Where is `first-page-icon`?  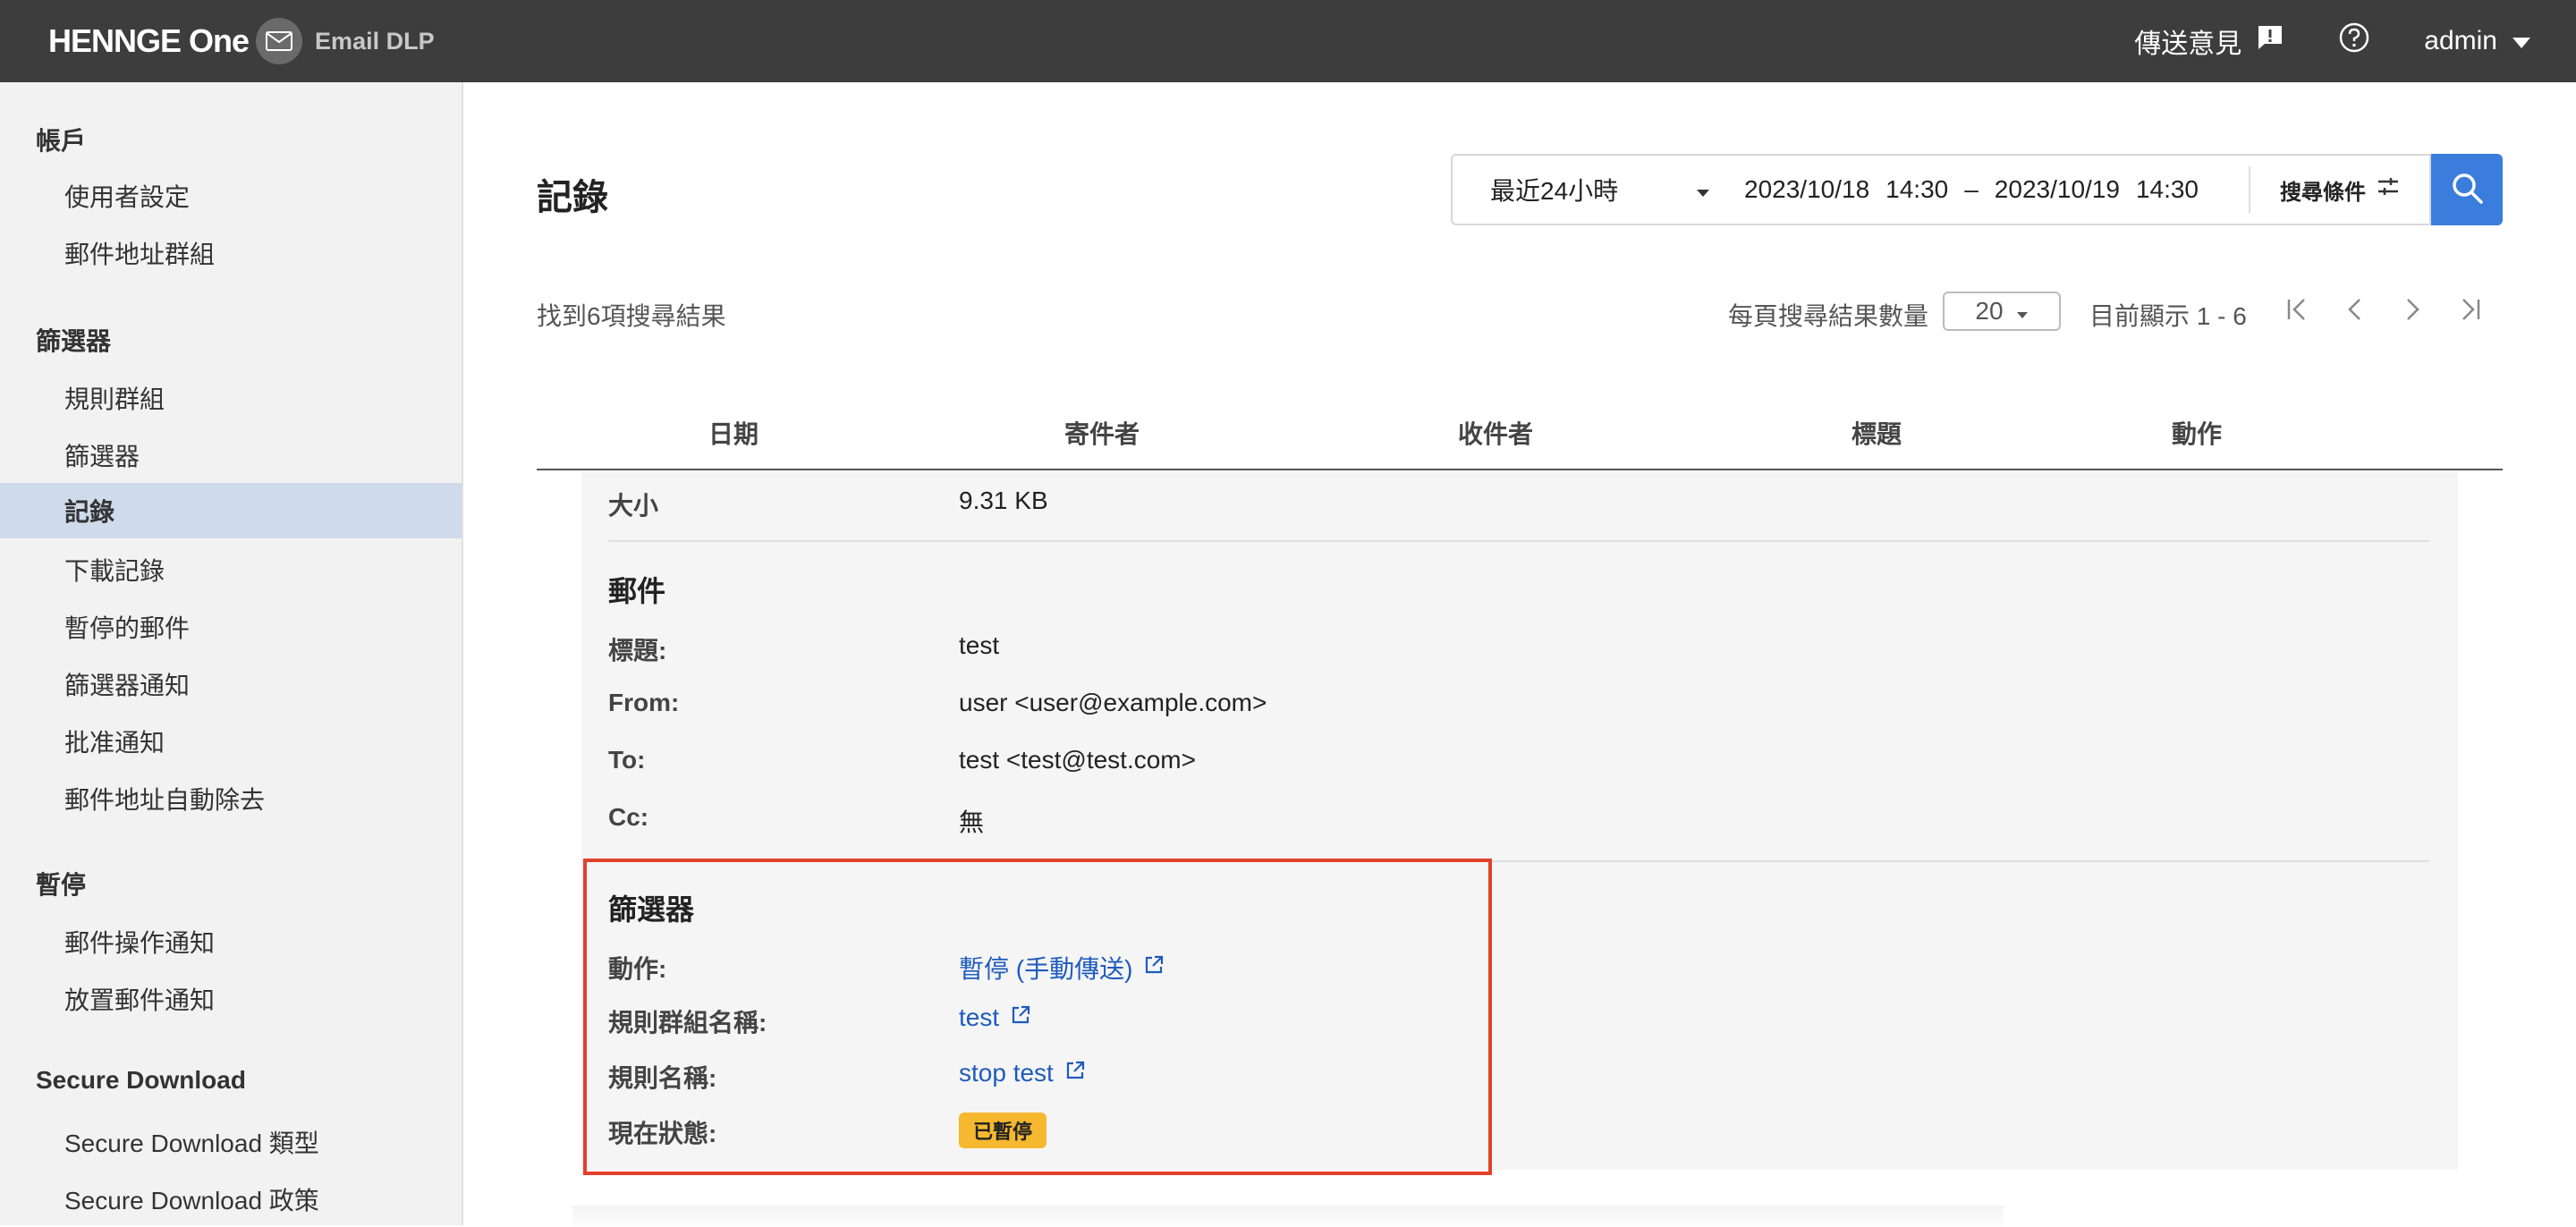
first-page-icon is located at coordinates (2298, 309).